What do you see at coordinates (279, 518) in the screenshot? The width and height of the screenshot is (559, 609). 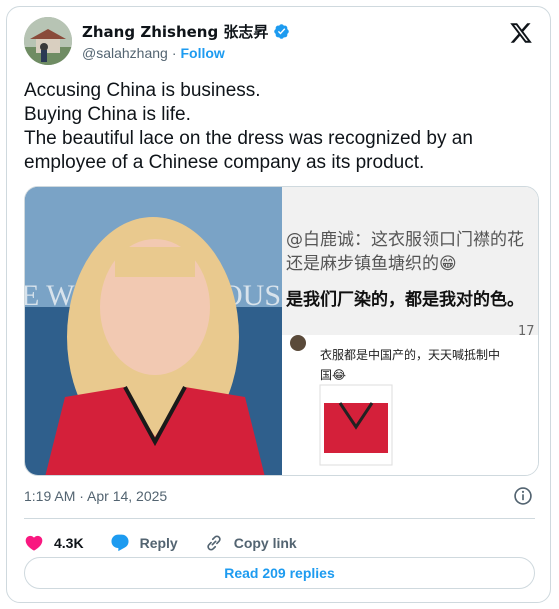 I see `divider` at bounding box center [279, 518].